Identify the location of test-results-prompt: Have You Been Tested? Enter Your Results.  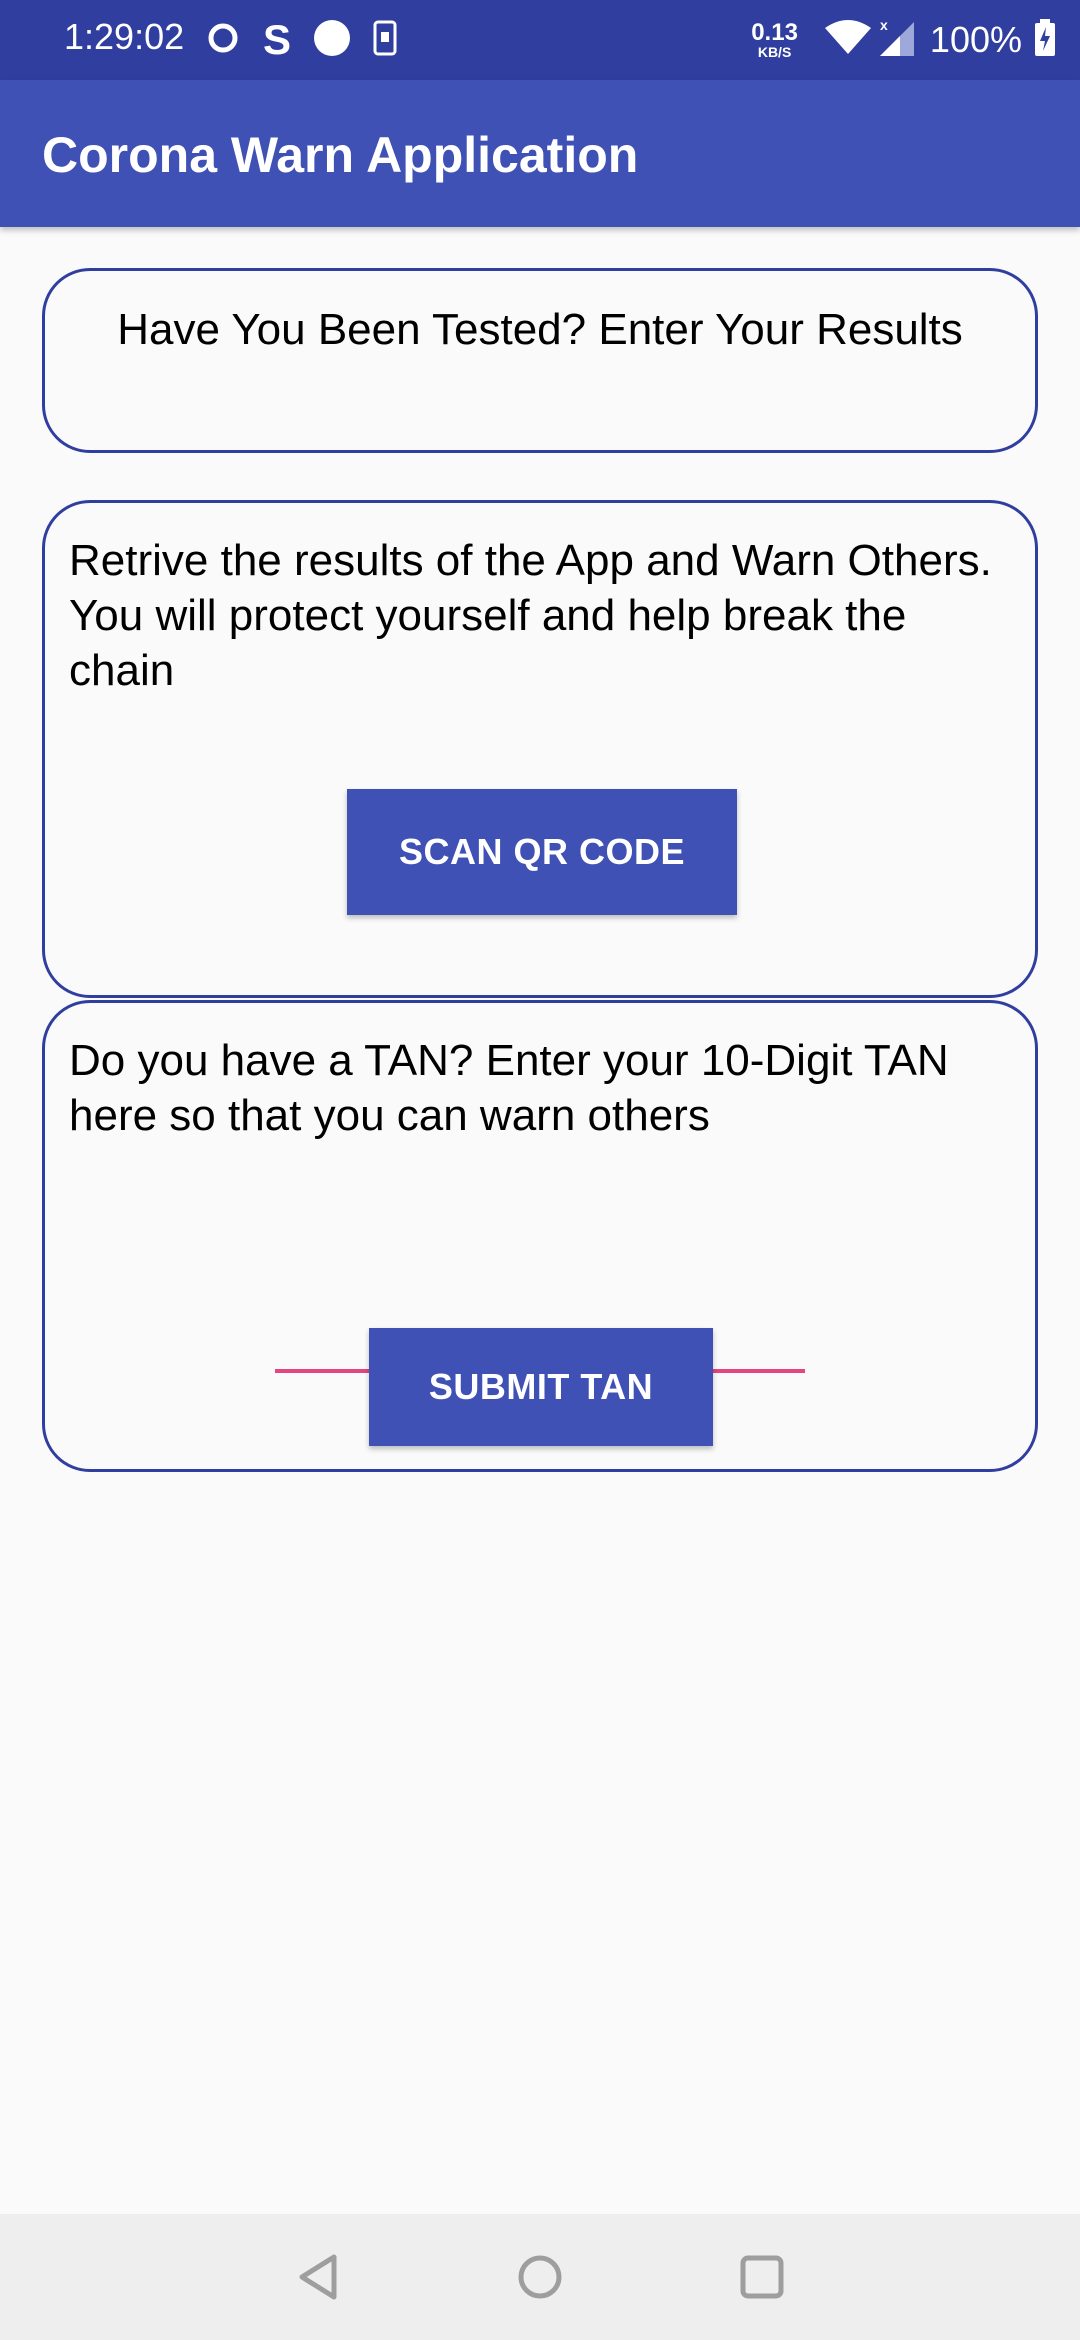
(540, 329).